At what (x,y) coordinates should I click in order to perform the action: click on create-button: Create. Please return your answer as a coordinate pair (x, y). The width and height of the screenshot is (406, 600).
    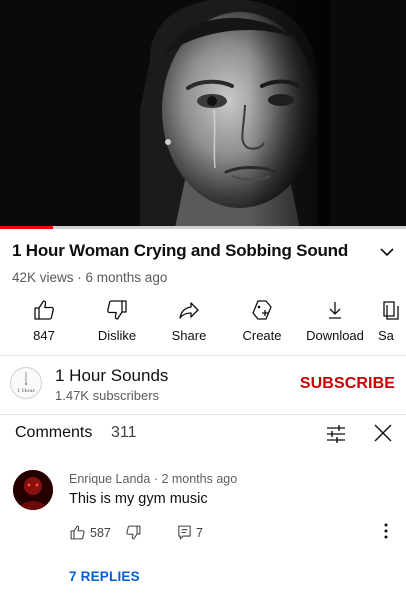
    Looking at the image, I should click on (262, 319).